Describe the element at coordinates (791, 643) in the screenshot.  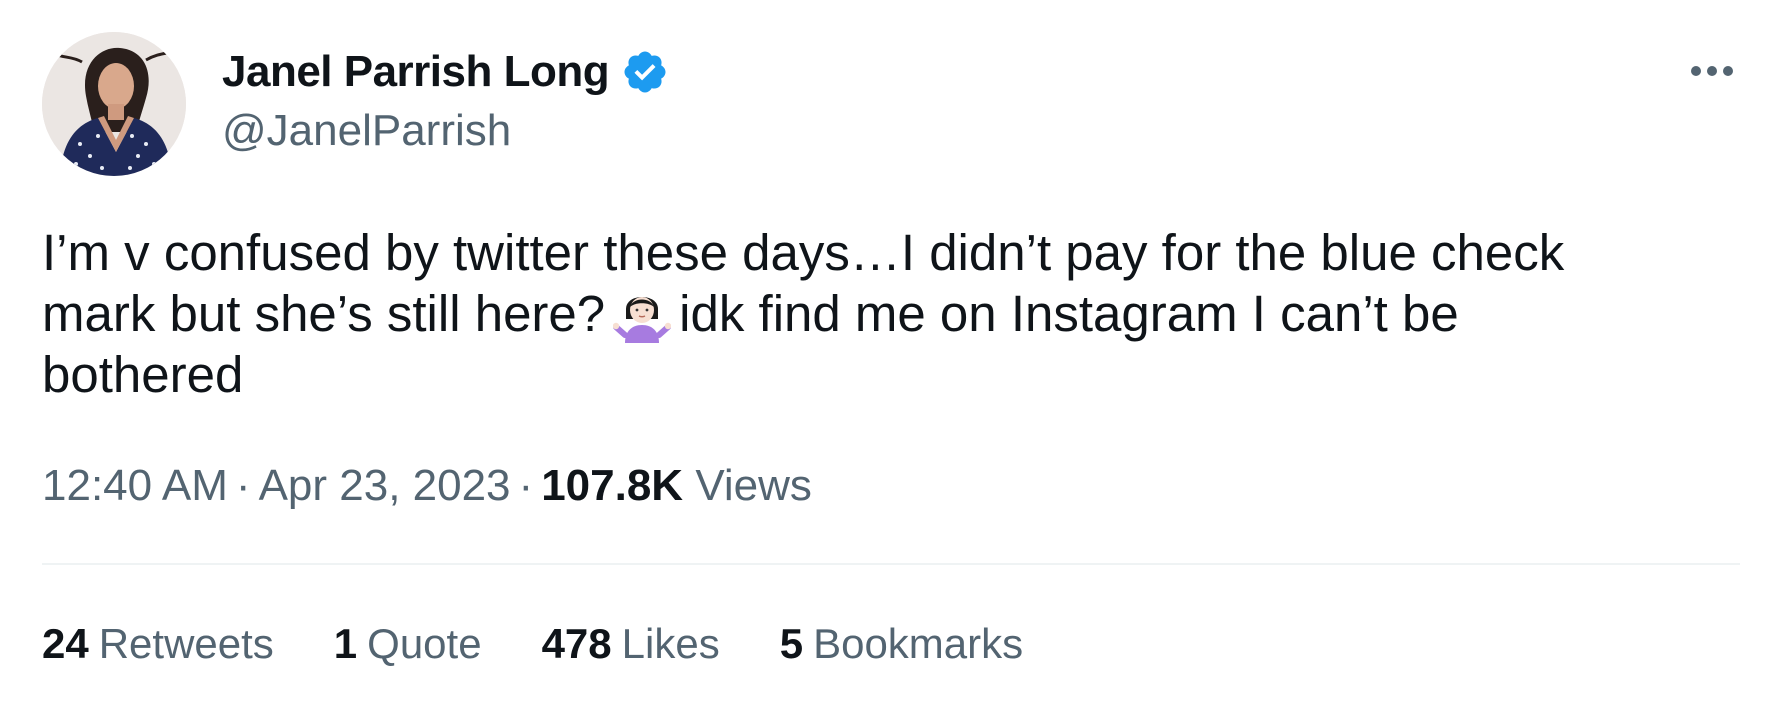
I see `bookmarks-count: 5` at that location.